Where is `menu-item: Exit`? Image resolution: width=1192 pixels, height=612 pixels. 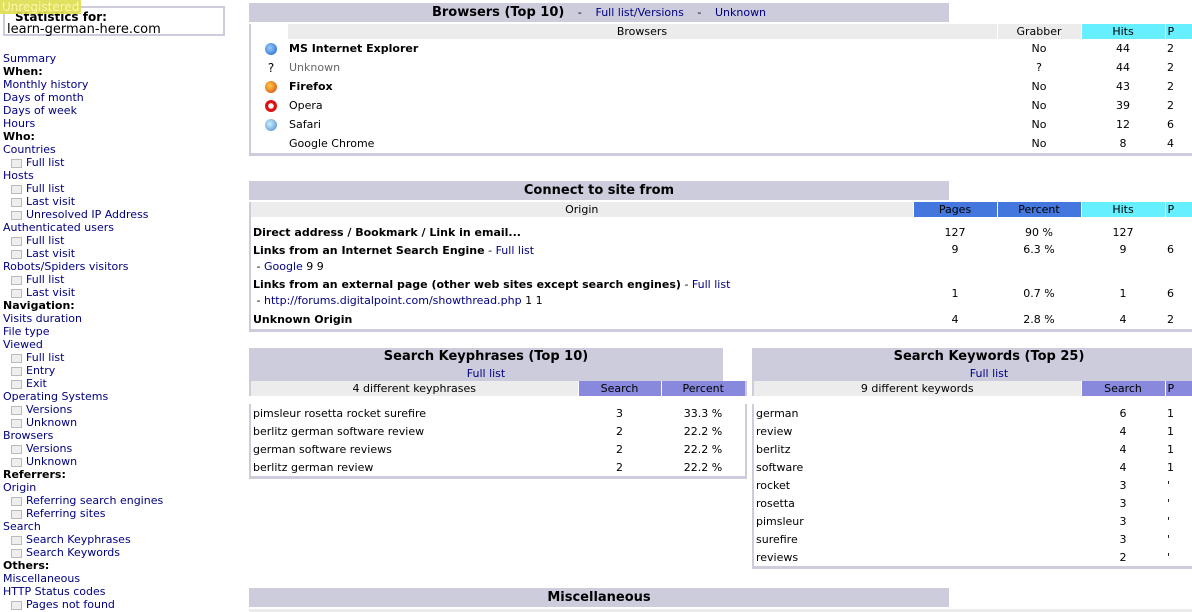
menu-item: Exit is located at coordinates (83, 383).